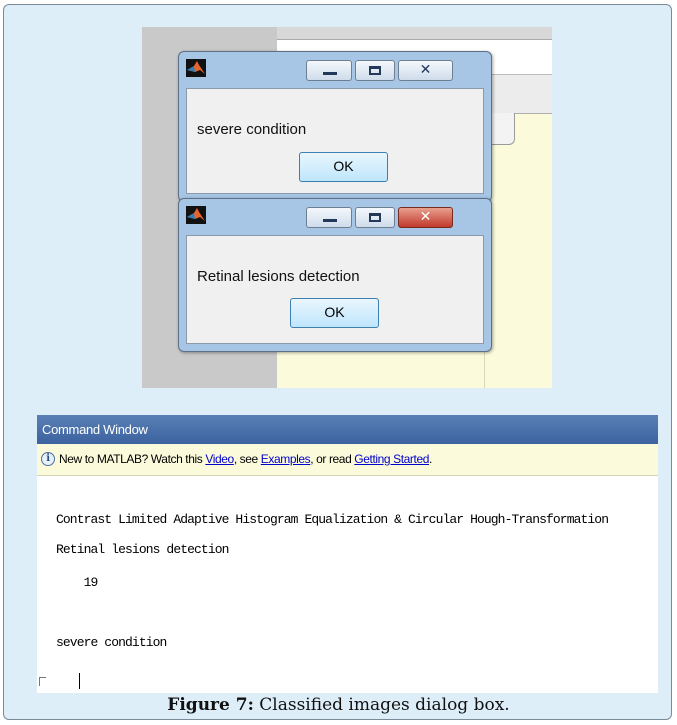 The height and width of the screenshot is (725, 677). I want to click on video-link: Video, so click(219, 459).